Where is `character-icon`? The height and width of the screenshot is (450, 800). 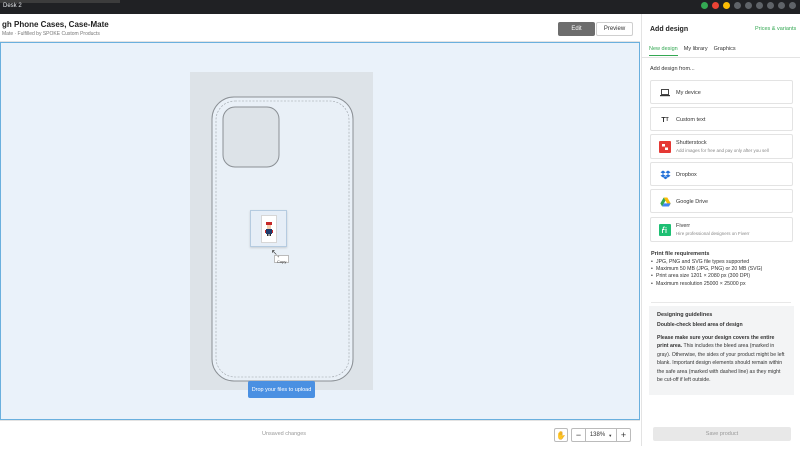 character-icon is located at coordinates (269, 229).